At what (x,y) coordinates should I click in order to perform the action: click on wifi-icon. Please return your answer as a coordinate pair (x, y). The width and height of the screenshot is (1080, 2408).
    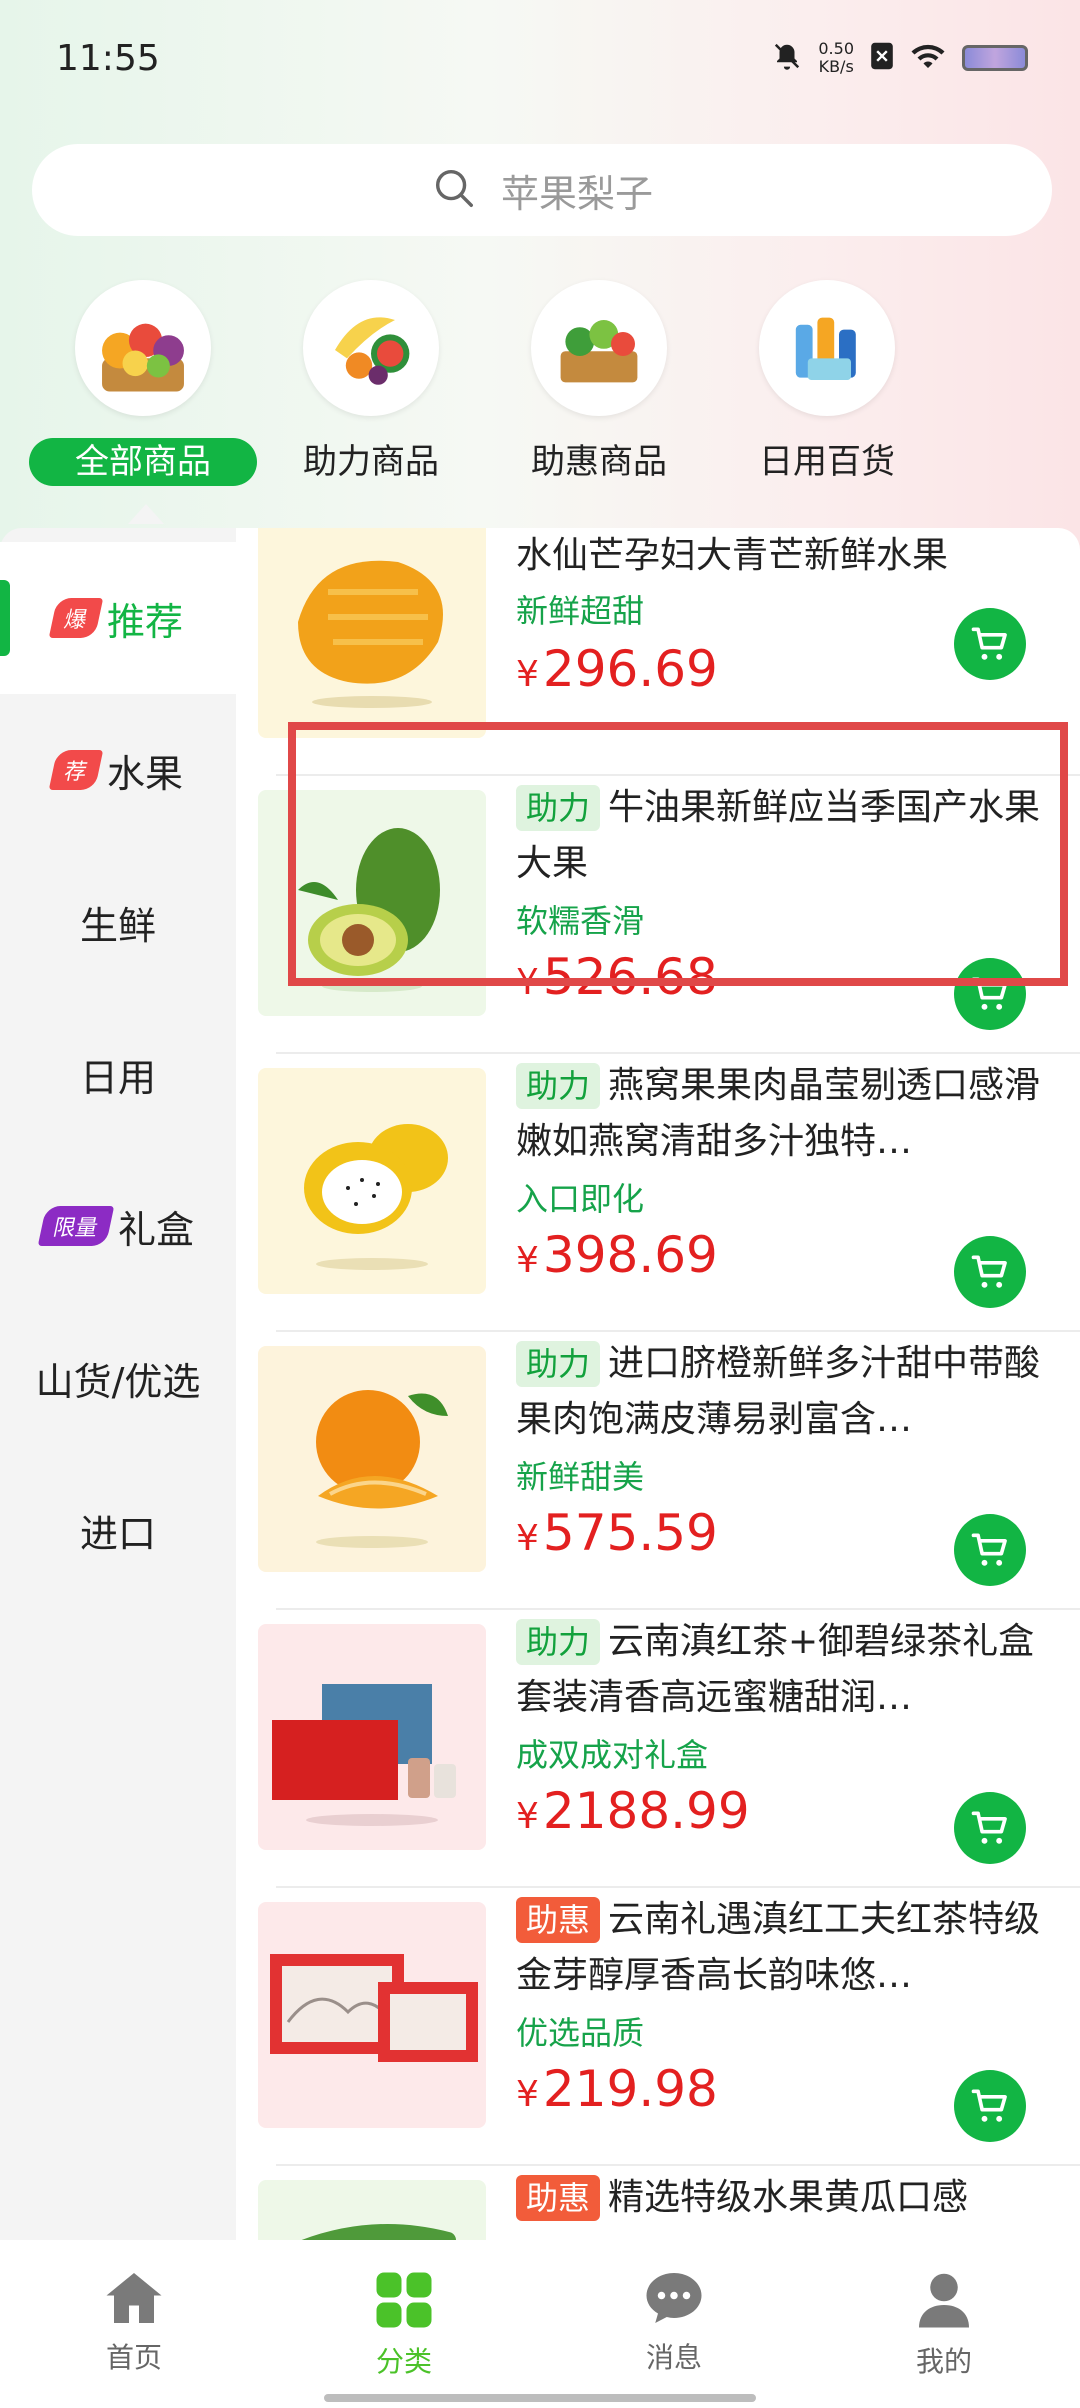
    Looking at the image, I should click on (928, 58).